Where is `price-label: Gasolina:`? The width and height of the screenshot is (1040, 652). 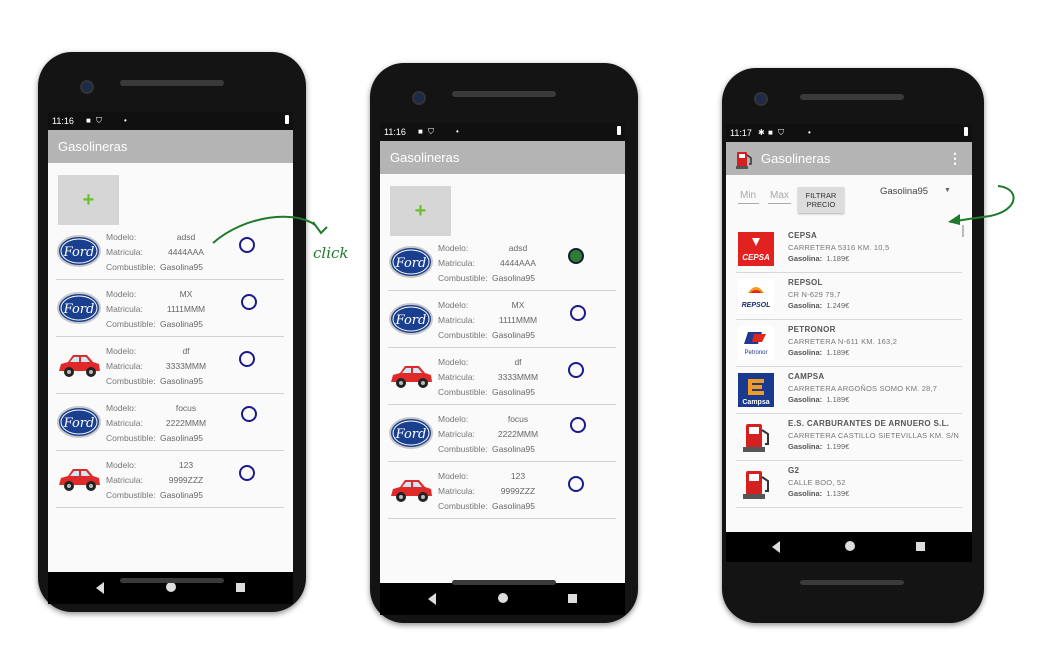
price-label: Gasolina: is located at coordinates (805, 493).